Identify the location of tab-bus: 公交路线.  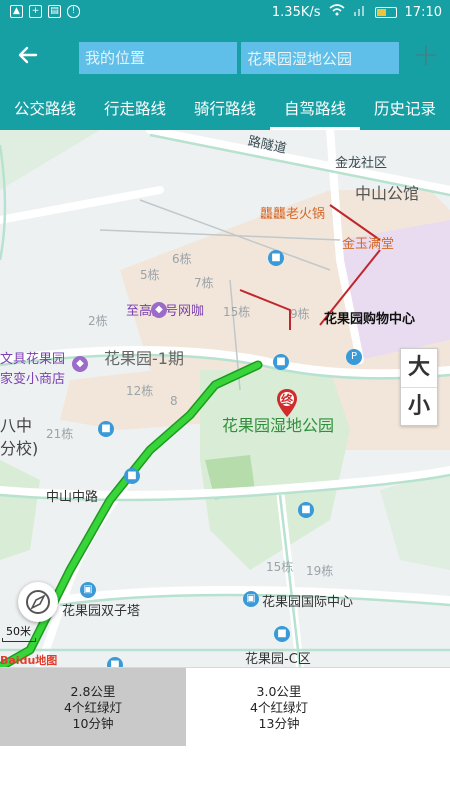
(45, 110).